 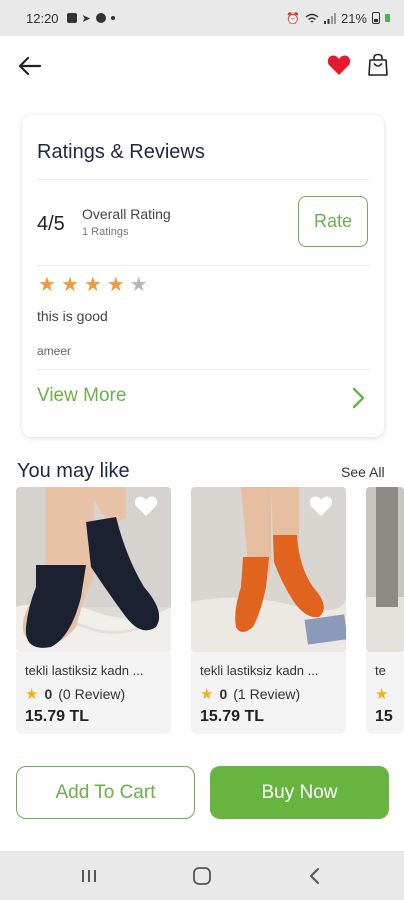 What do you see at coordinates (353, 18) in the screenshot?
I see `battery-percent: 21%` at bounding box center [353, 18].